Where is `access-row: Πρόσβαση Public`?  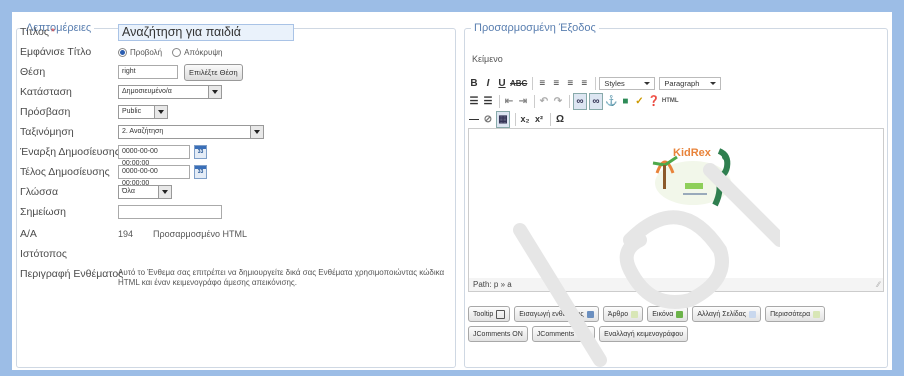 access-row: Πρόσβαση Public is located at coordinates (238, 112).